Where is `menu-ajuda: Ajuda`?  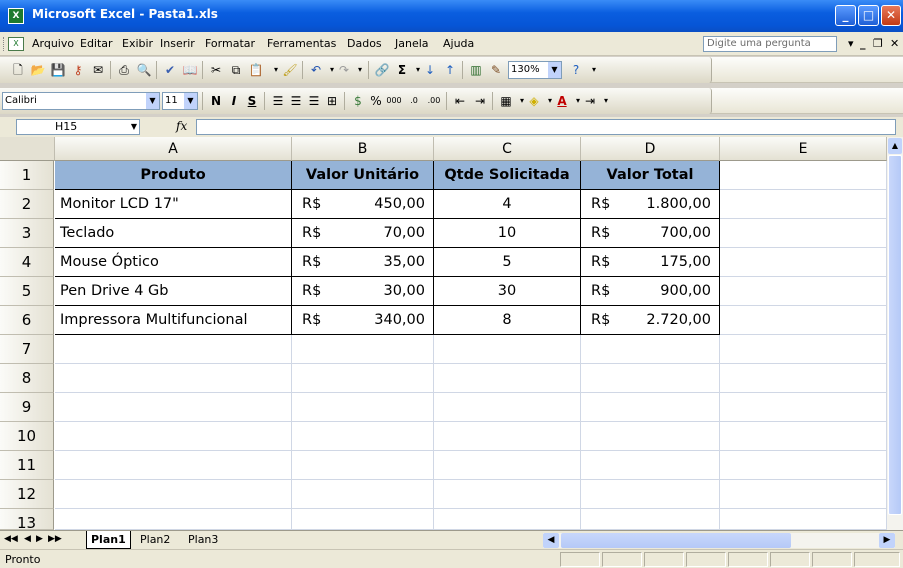 menu-ajuda: Ajuda is located at coordinates (458, 43).